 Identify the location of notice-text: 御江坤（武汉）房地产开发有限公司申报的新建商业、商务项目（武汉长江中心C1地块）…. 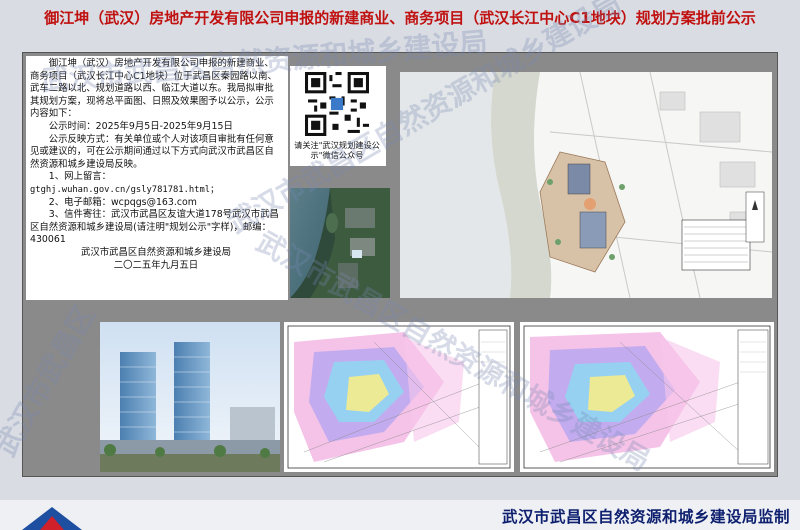
(156, 165).